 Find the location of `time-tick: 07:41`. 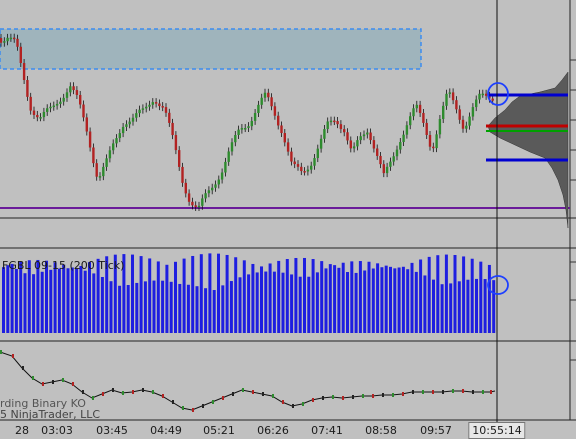

time-tick: 07:41 is located at coordinates (327, 430).